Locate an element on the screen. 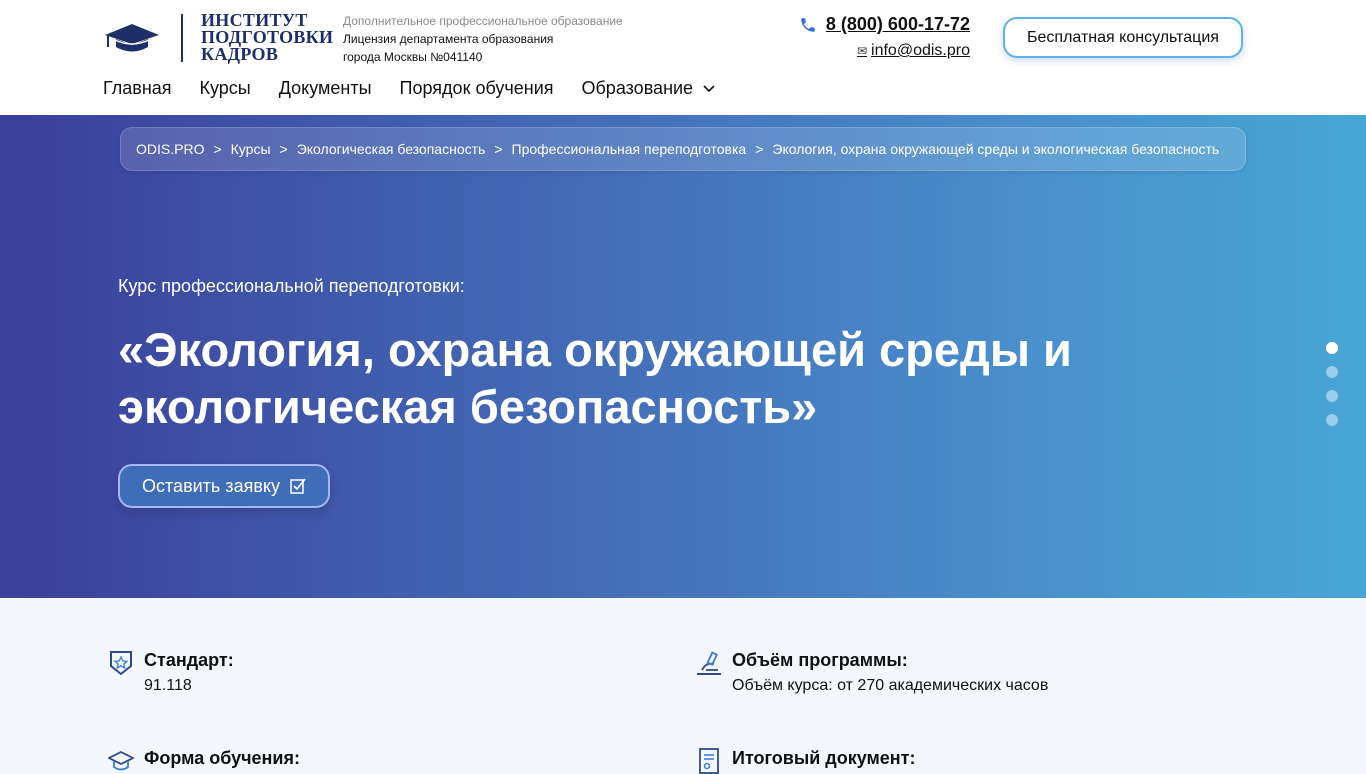 This screenshot has width=1366, height=774. nav-label: Документы is located at coordinates (325, 88).